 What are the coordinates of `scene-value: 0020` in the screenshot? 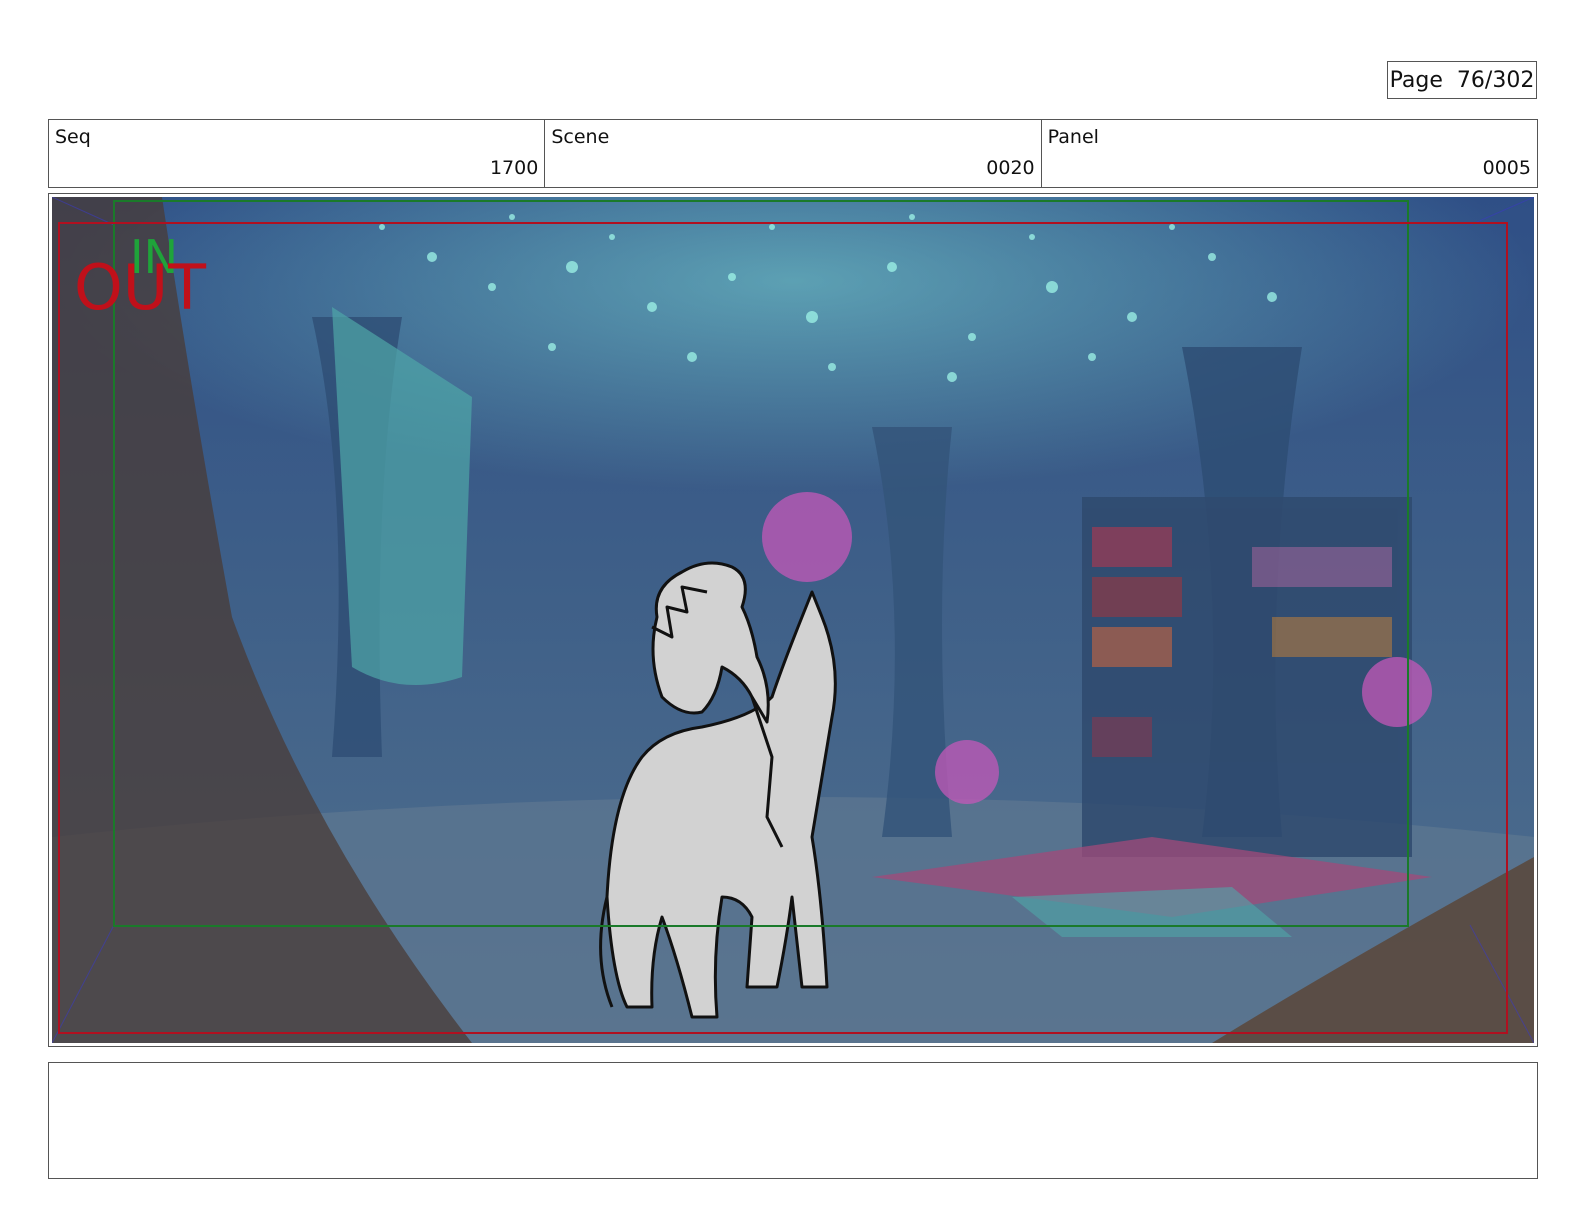 It's located at (1010, 168).